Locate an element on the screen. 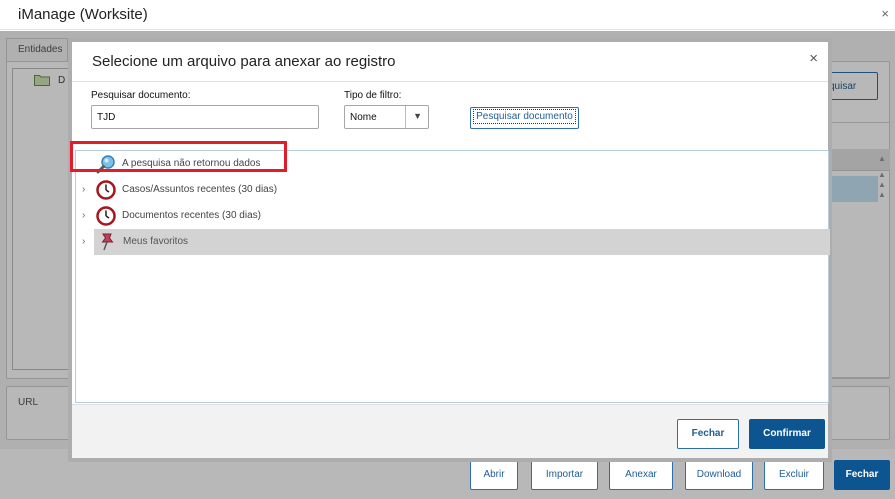 The width and height of the screenshot is (895, 499). import-button: Importar is located at coordinates (564, 475).